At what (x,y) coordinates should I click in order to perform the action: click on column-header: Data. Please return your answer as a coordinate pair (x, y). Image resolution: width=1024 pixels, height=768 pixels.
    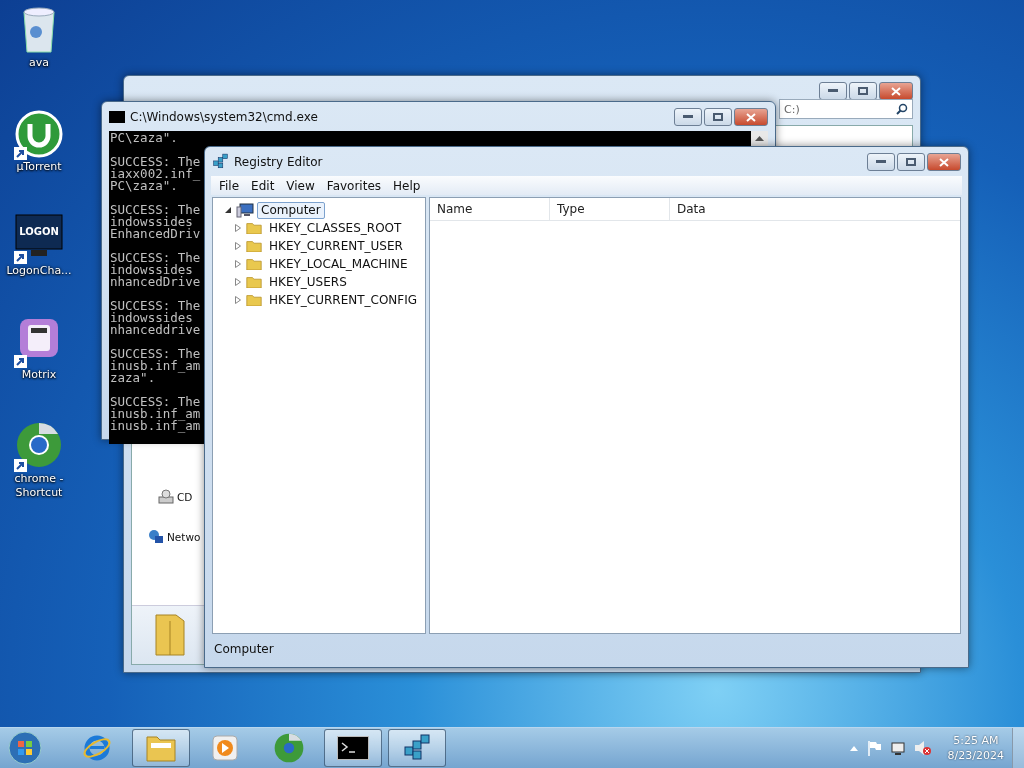
    Looking at the image, I should click on (815, 209).